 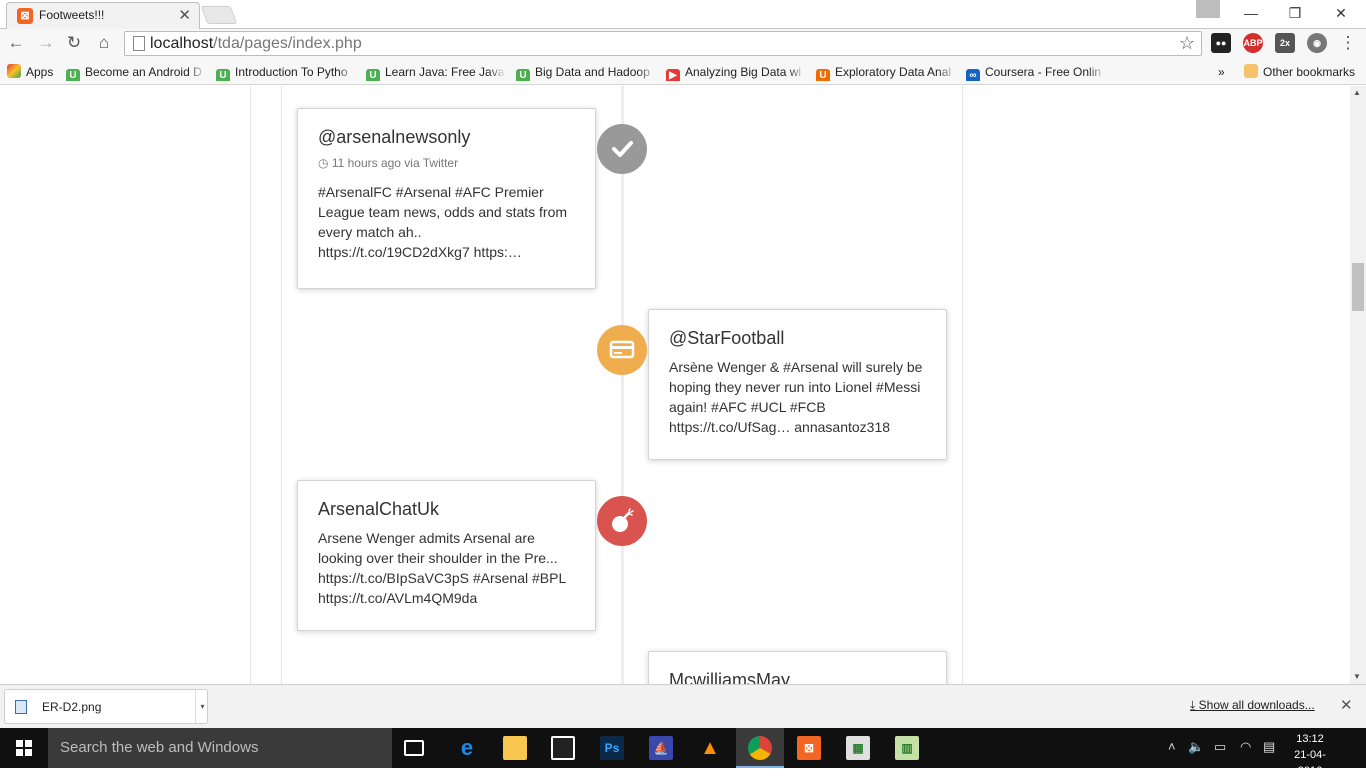 I want to click on folder-icon, so click(x=1251, y=71).